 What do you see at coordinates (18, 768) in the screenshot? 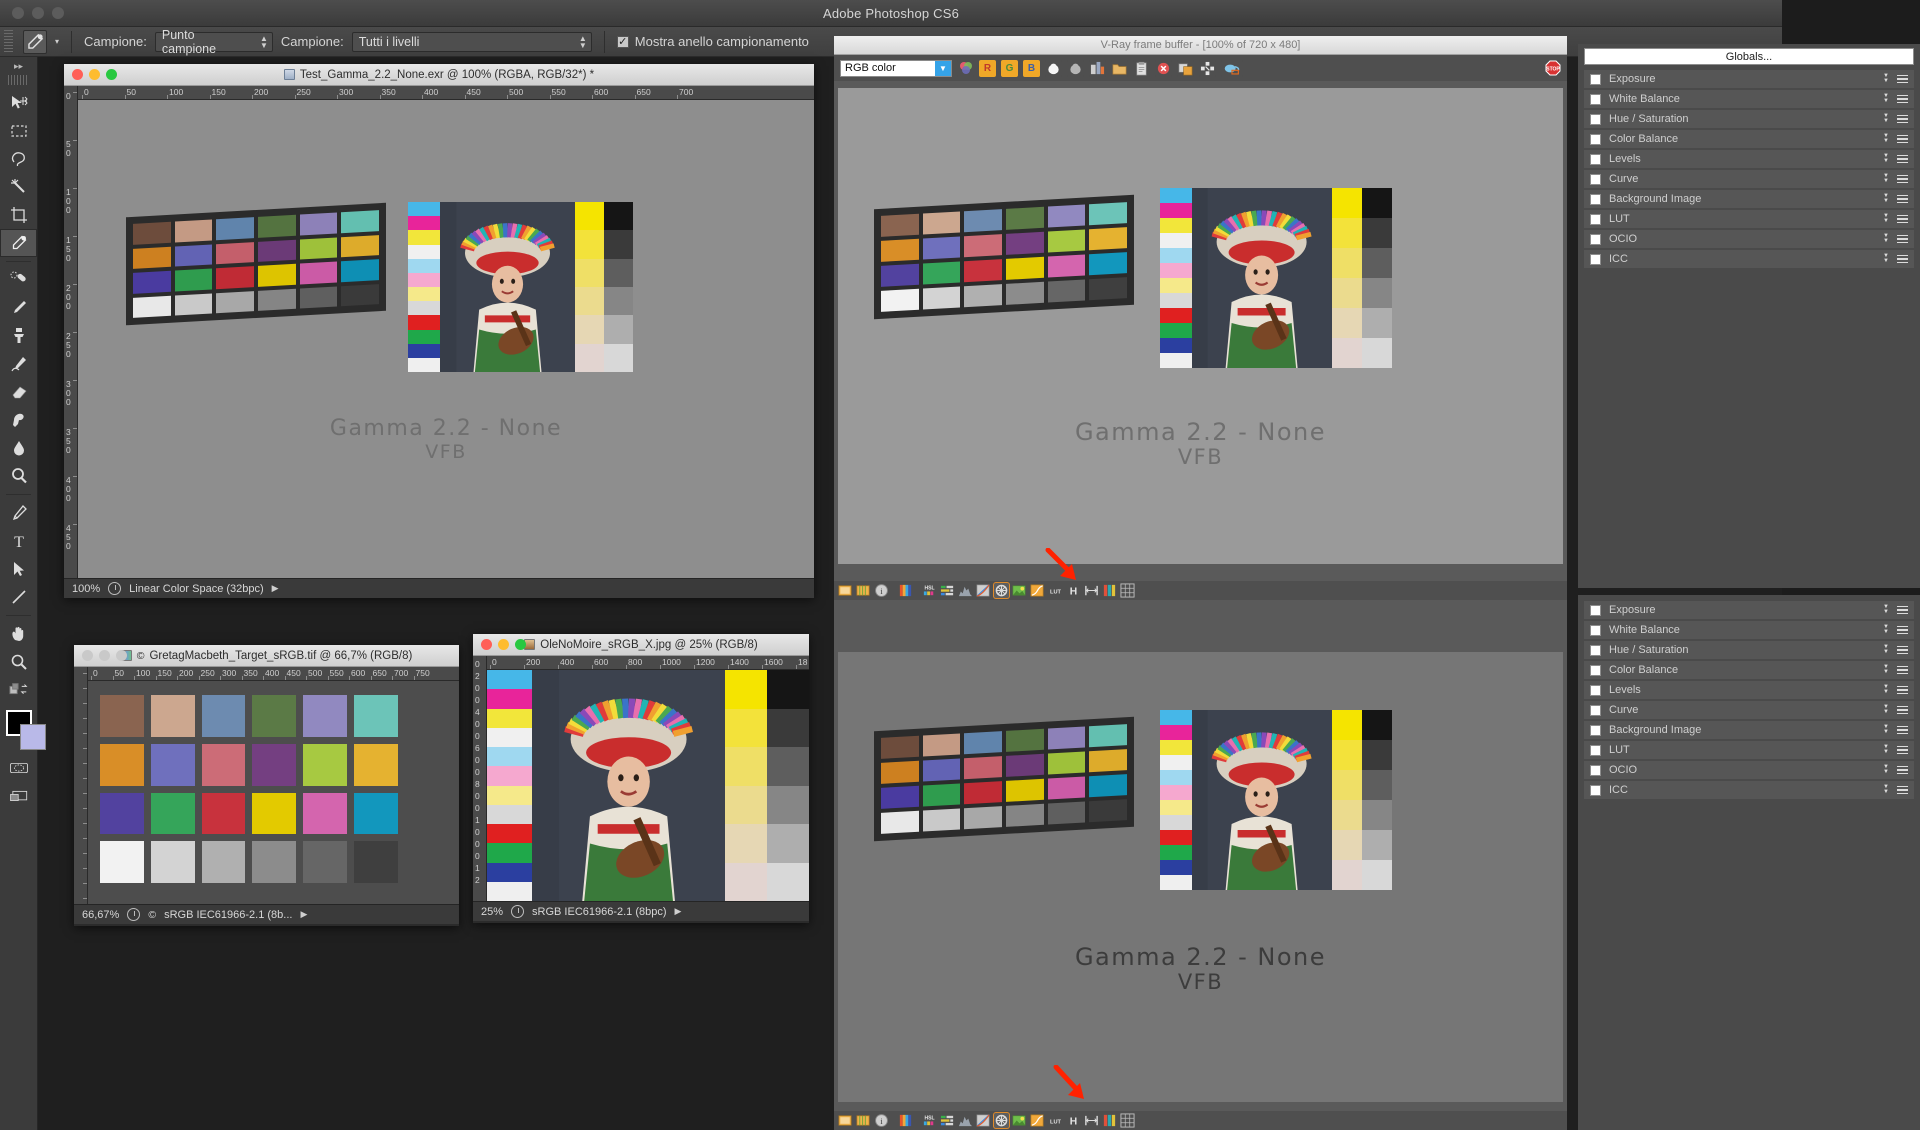
I see `quick-mask-mode-icon` at bounding box center [18, 768].